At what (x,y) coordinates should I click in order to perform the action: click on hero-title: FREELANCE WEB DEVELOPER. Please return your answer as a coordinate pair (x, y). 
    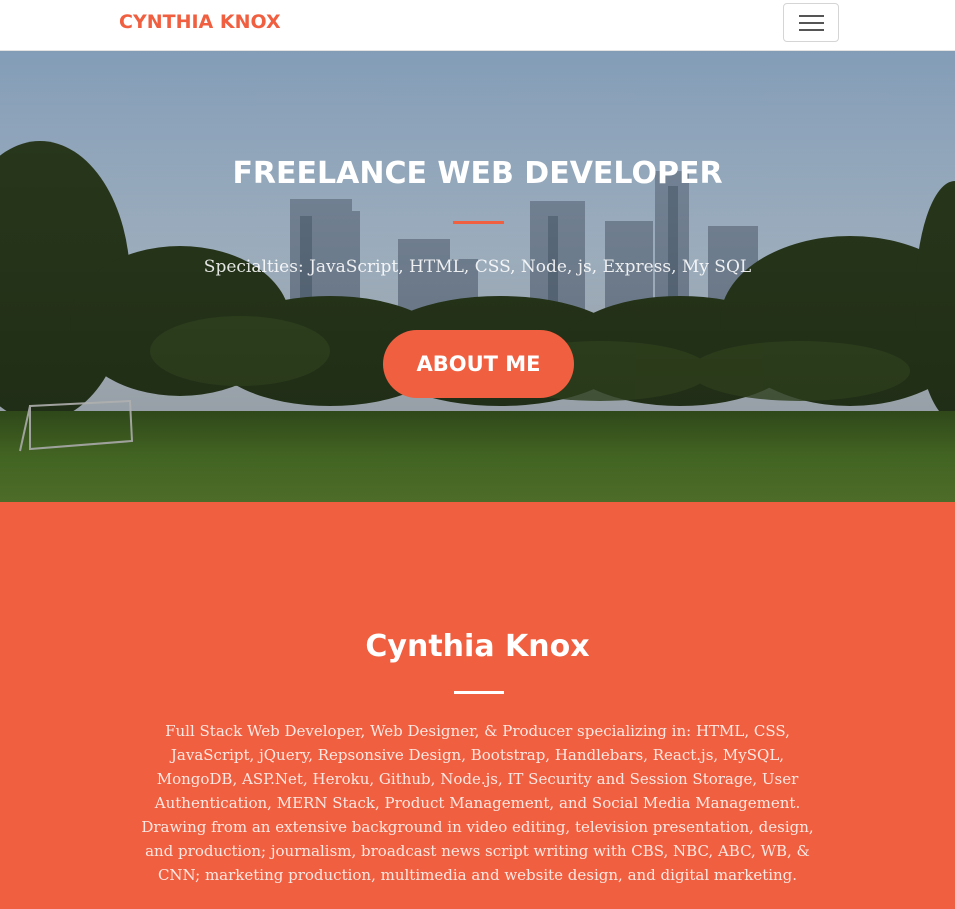
    Looking at the image, I should click on (477, 173).